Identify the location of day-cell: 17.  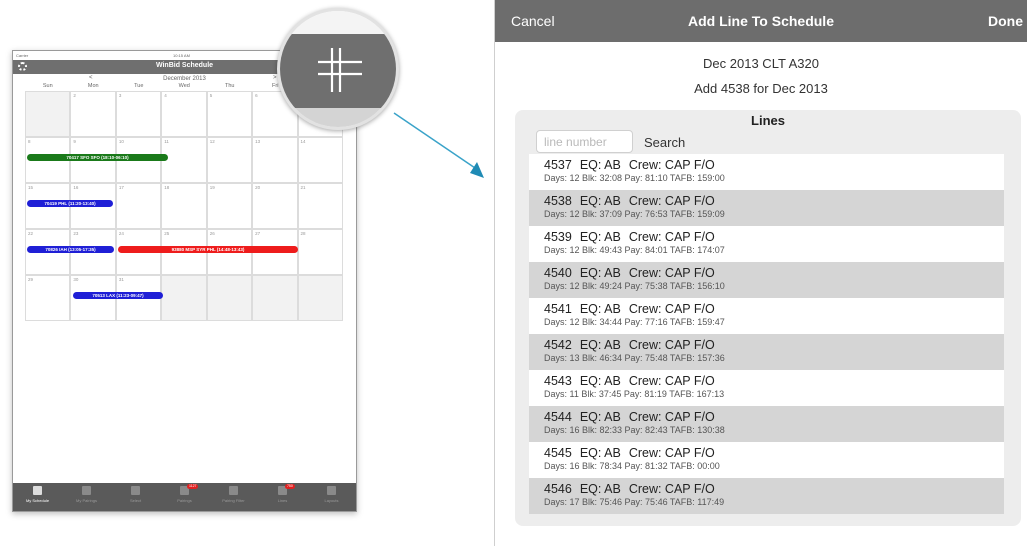
(138, 206).